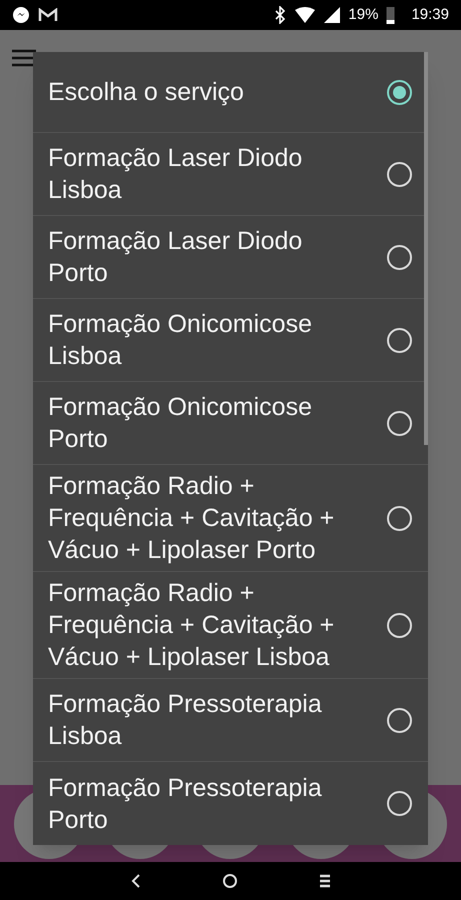  I want to click on option-label: Escolha o serviço, so click(146, 92).